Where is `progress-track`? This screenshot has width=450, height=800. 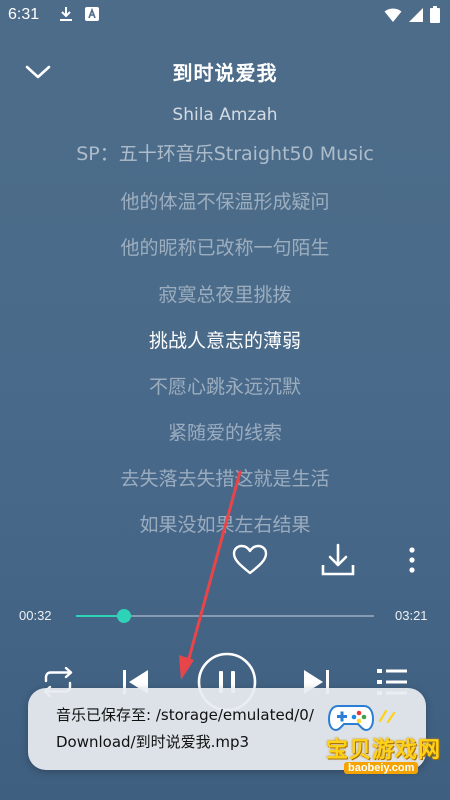 progress-track is located at coordinates (225, 616).